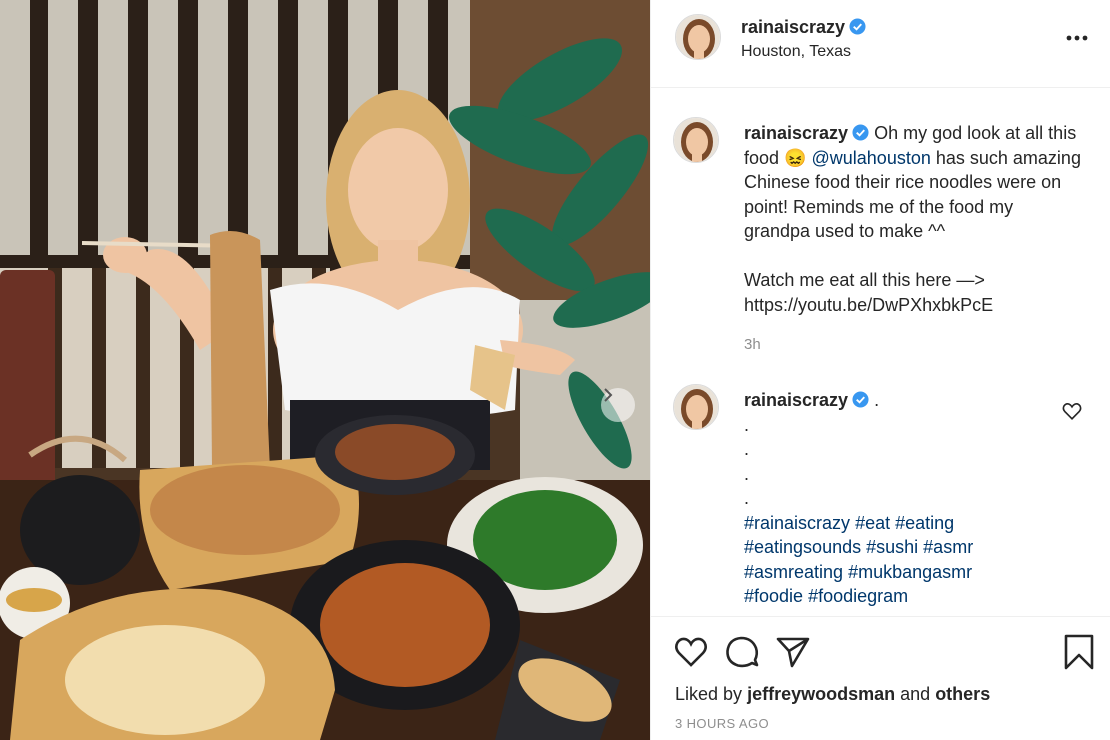  Describe the element at coordinates (1072, 411) in the screenshot. I see `comment-like-icon` at that location.